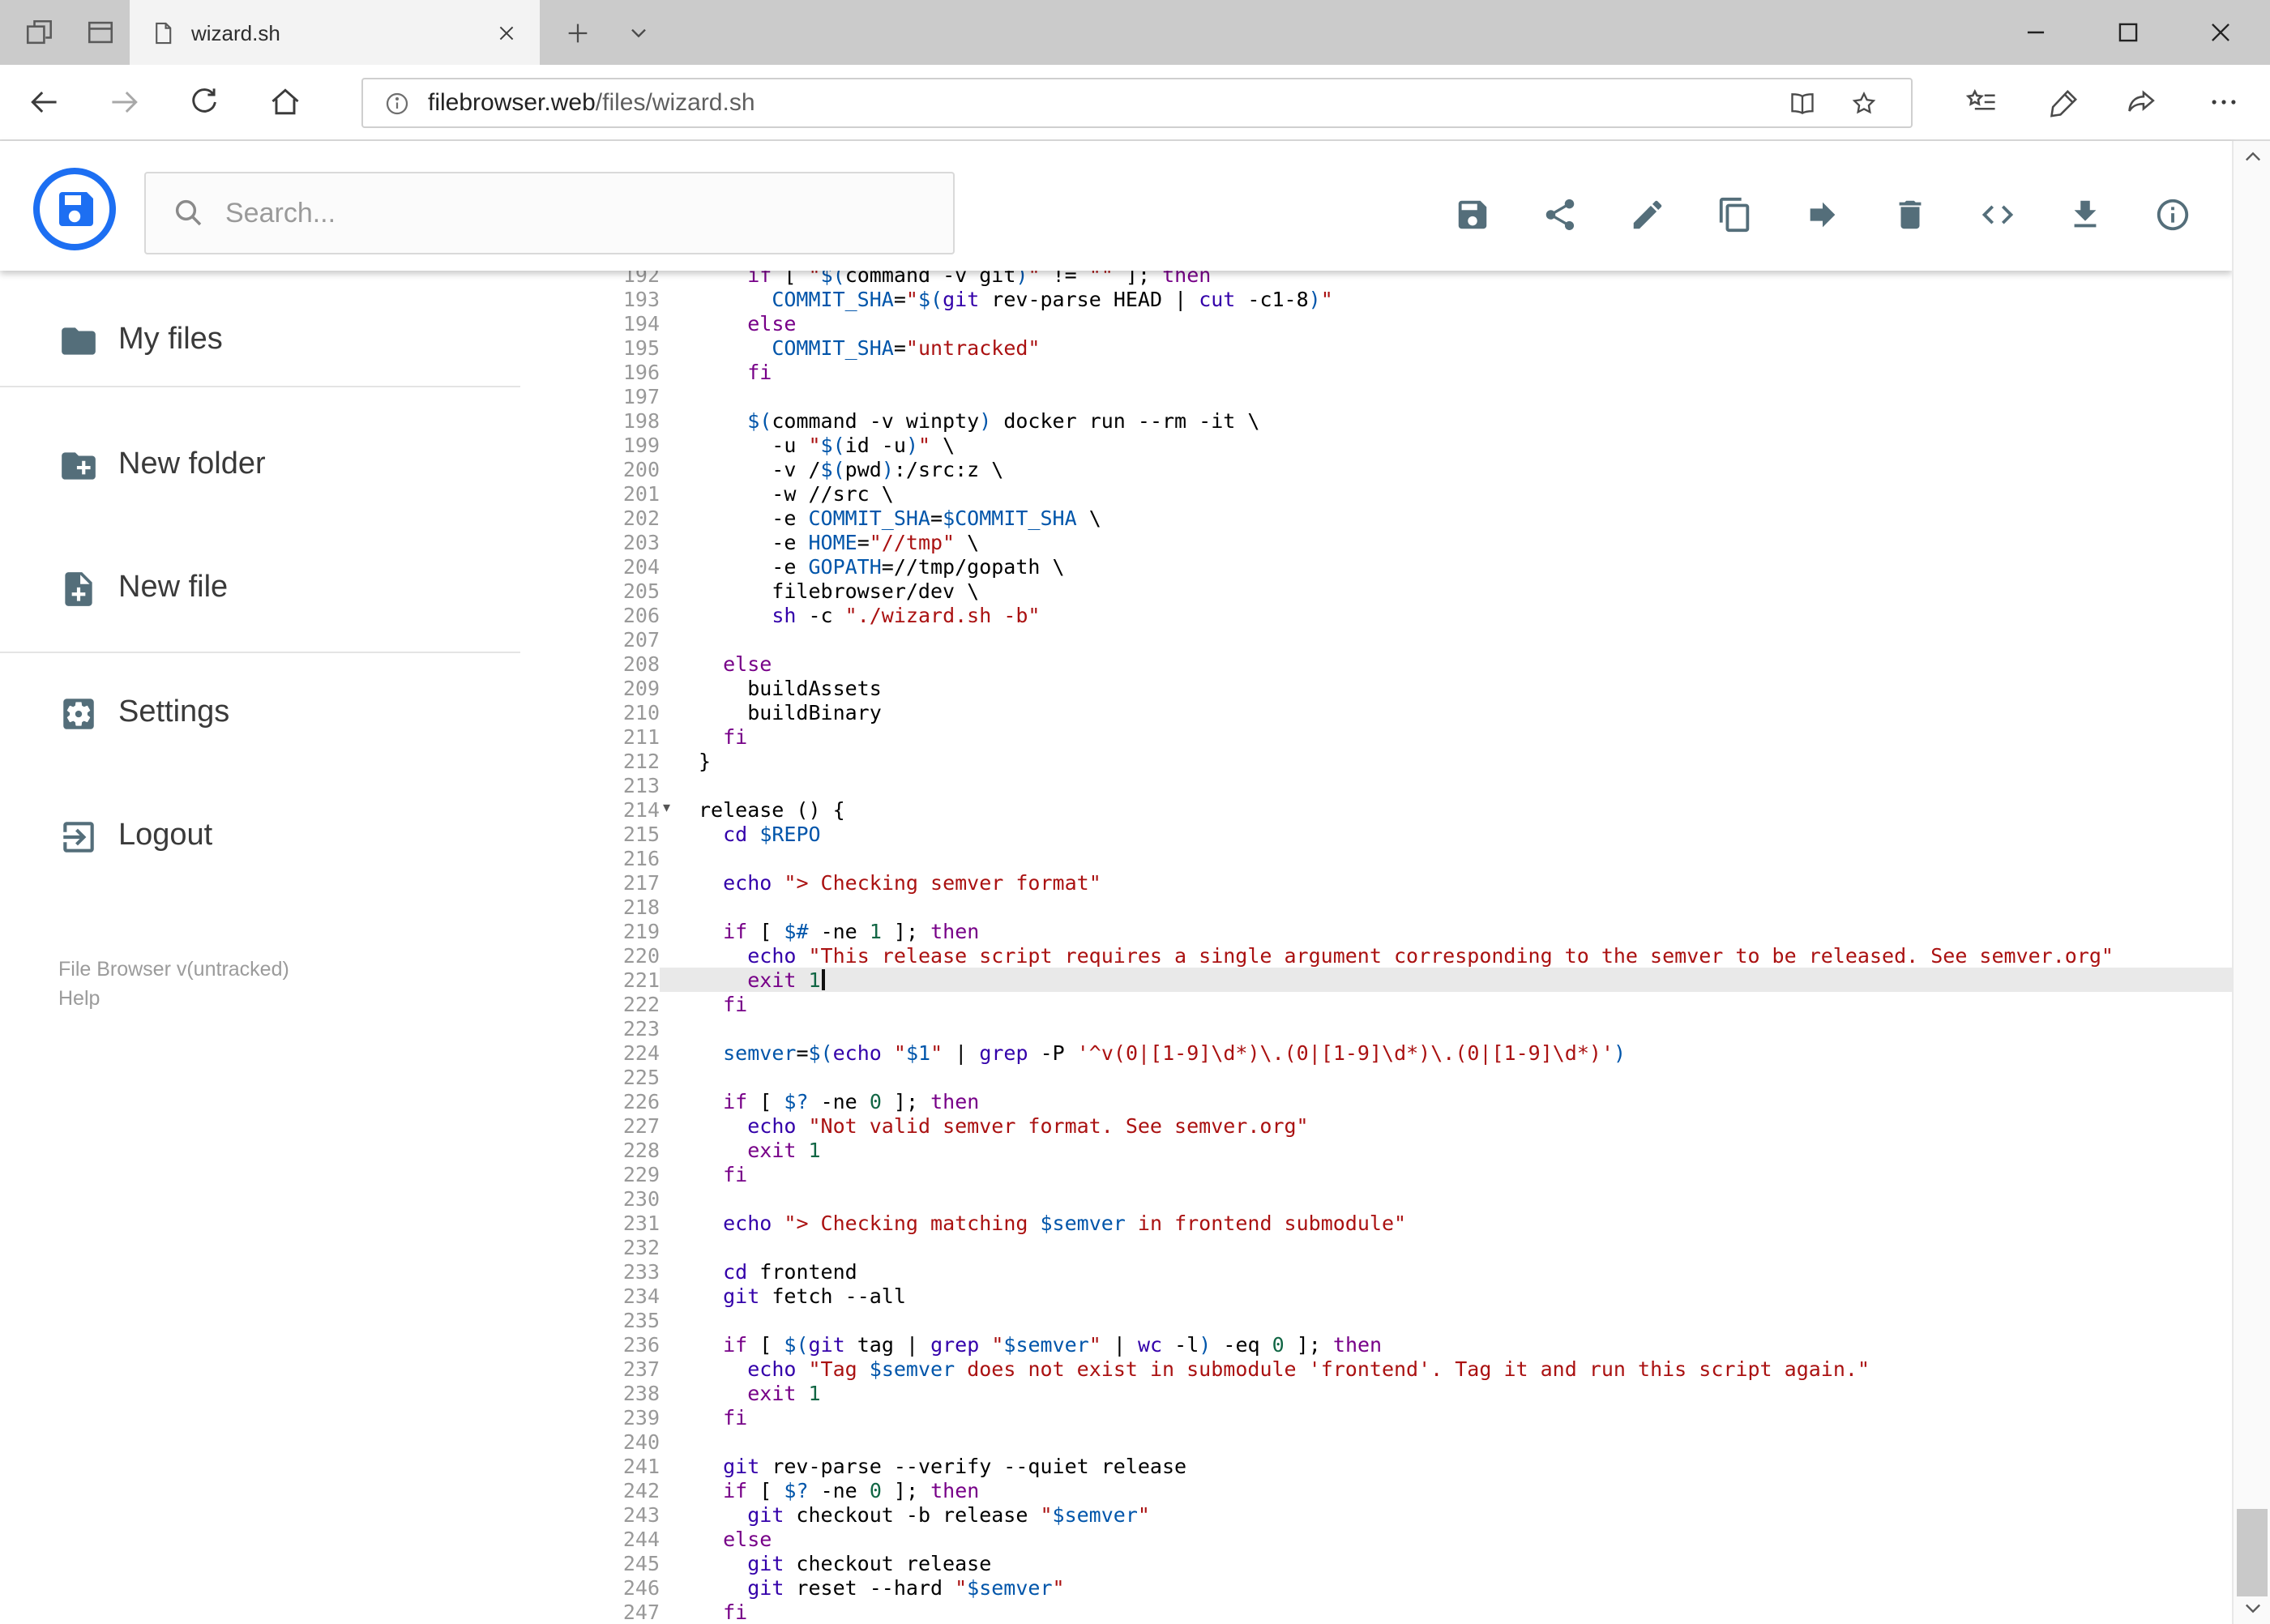  Describe the element at coordinates (1411, 1418) in the screenshot. I see `code-line: 239 fi` at that location.